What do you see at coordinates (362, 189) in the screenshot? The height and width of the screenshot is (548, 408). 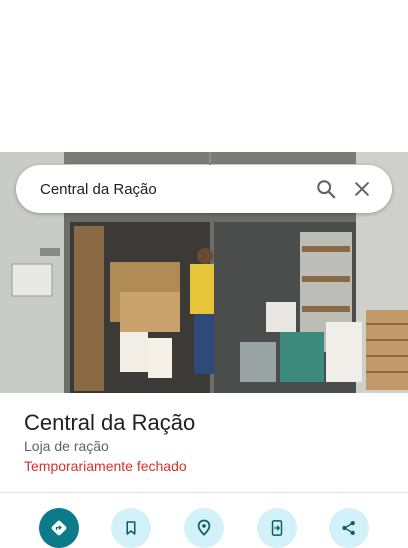 I see `close-icon` at bounding box center [362, 189].